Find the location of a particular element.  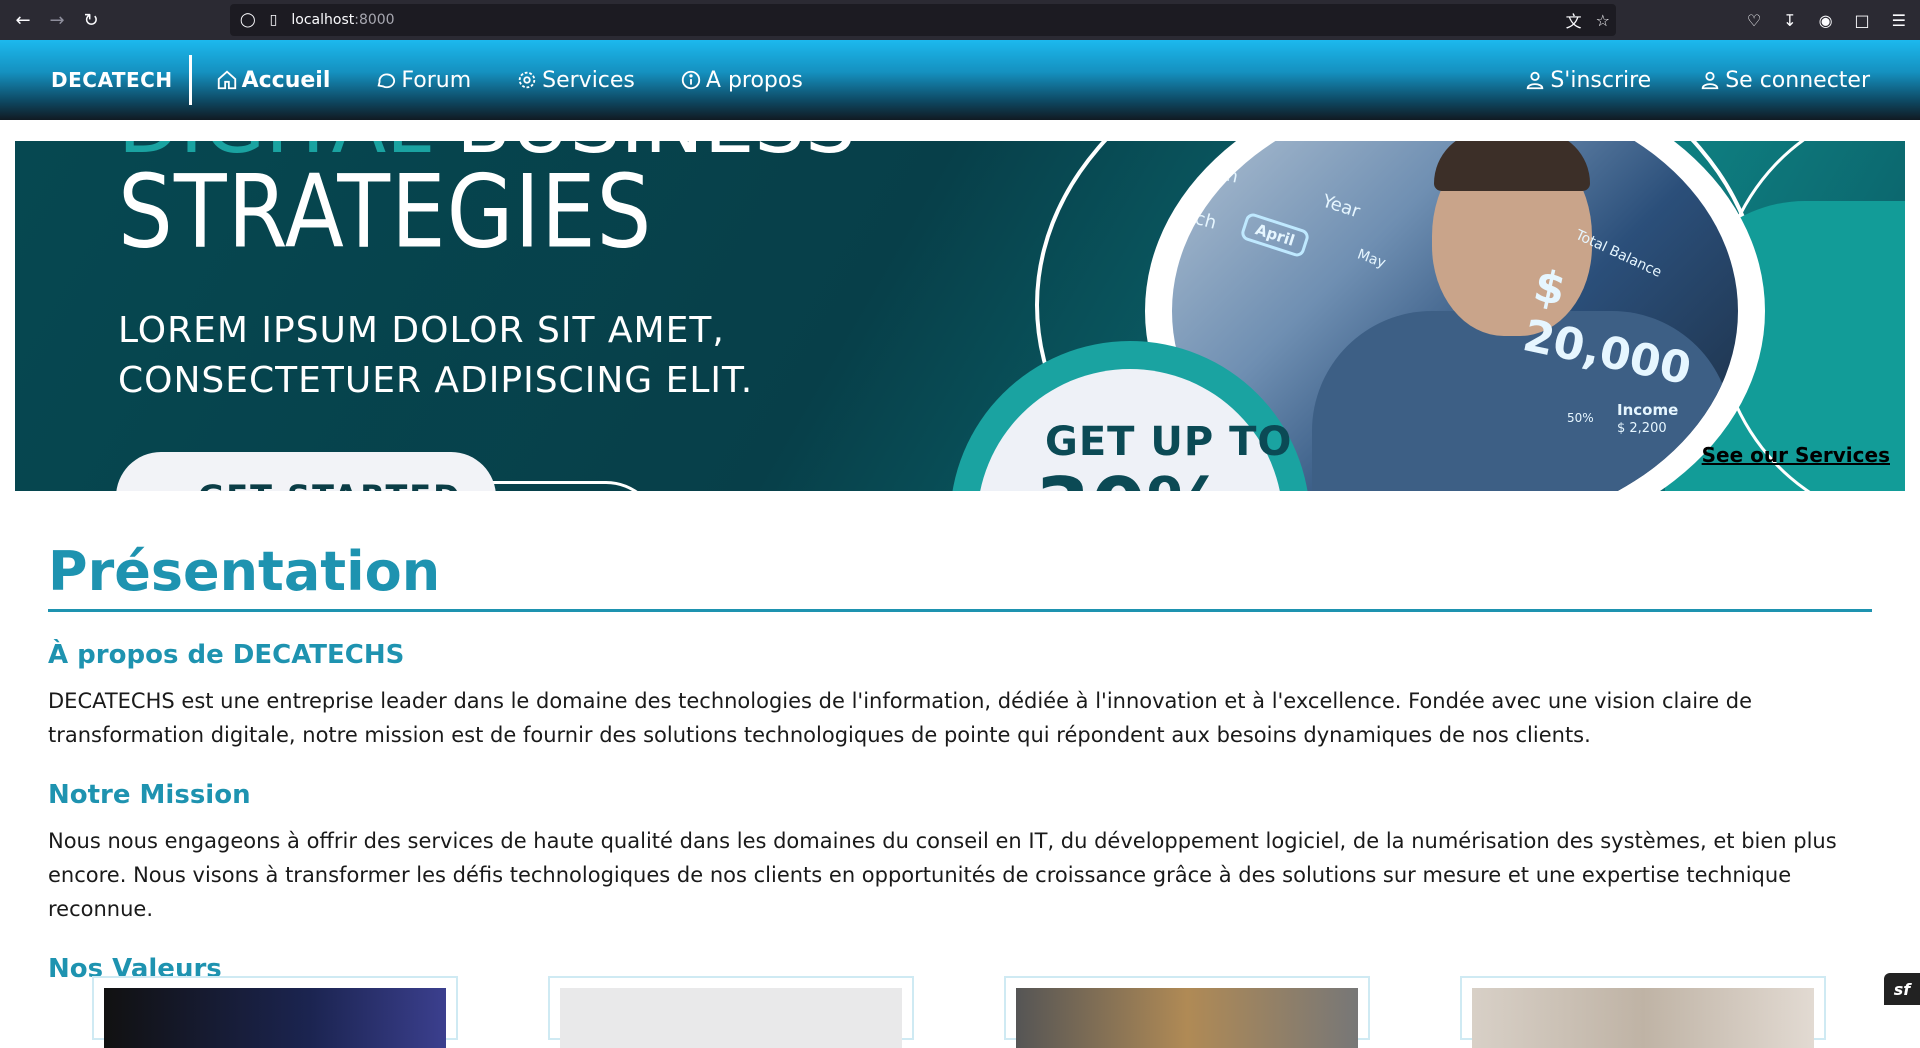

banner-title: STRATEGIES is located at coordinates (385, 212).